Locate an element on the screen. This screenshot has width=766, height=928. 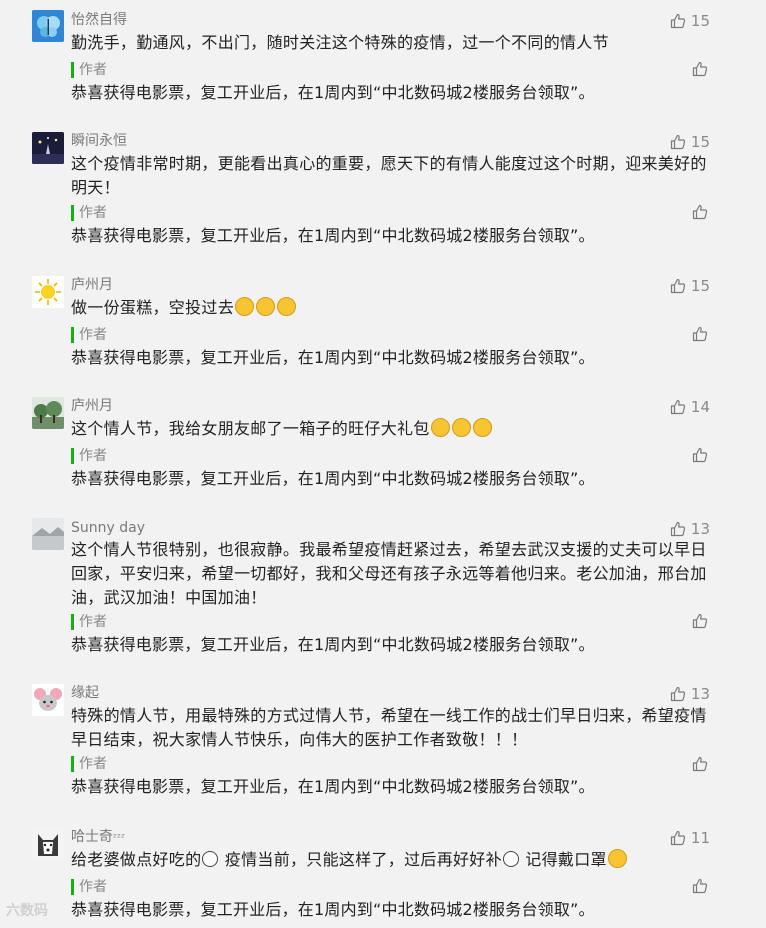
comment-author-name-suffix: ᶻᶻᶻ is located at coordinates (119, 837).